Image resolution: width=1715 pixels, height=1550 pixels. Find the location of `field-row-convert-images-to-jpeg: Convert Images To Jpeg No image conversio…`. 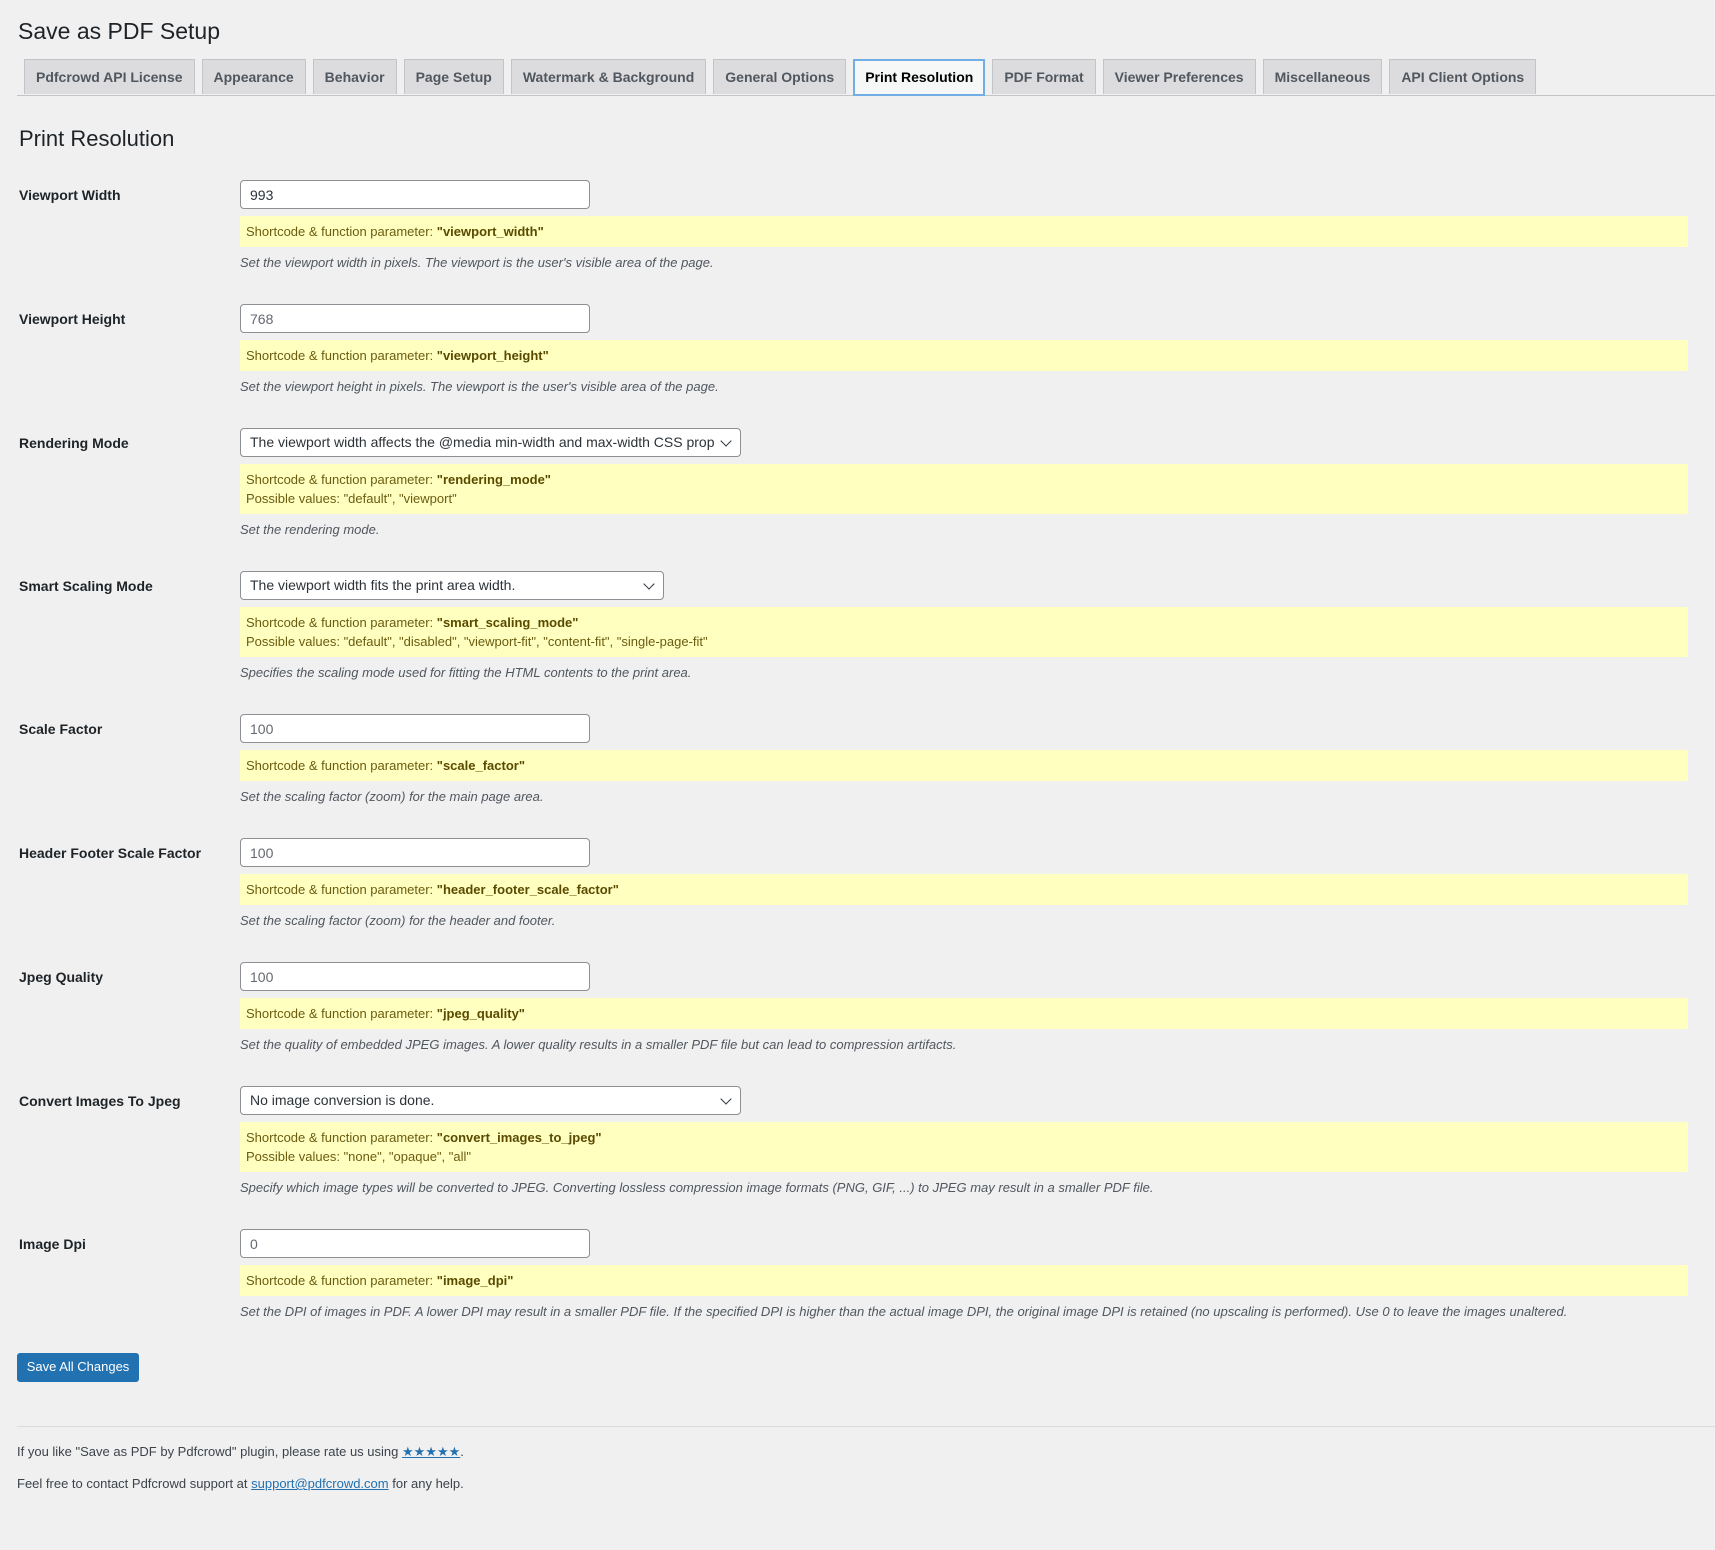

field-row-convert-images-to-jpeg: Convert Images To Jpeg No image conversio… is located at coordinates (857, 1157).